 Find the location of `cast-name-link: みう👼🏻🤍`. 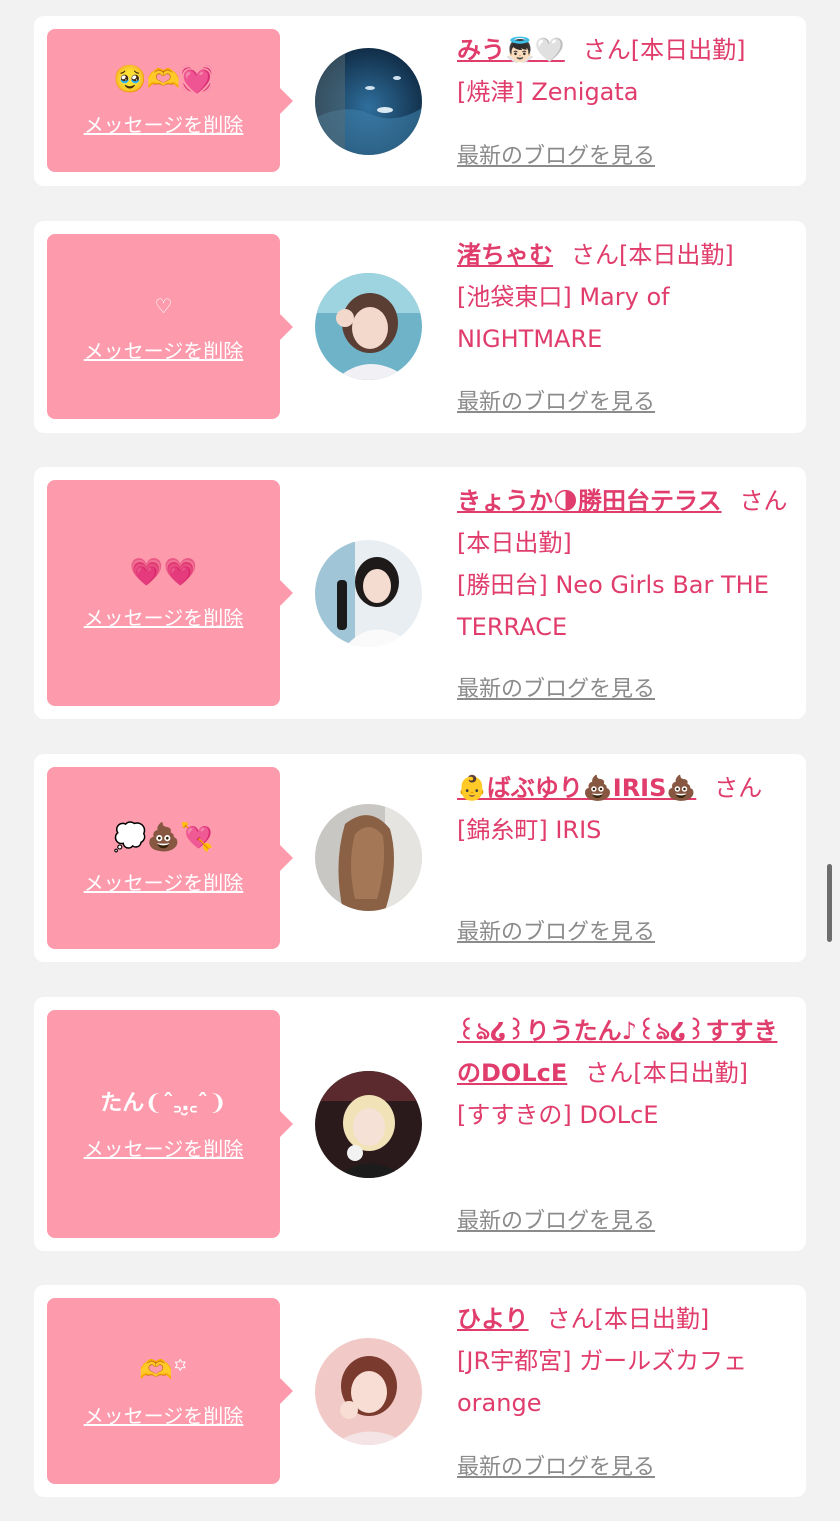

cast-name-link: みう👼🏻🤍 is located at coordinates (511, 50).